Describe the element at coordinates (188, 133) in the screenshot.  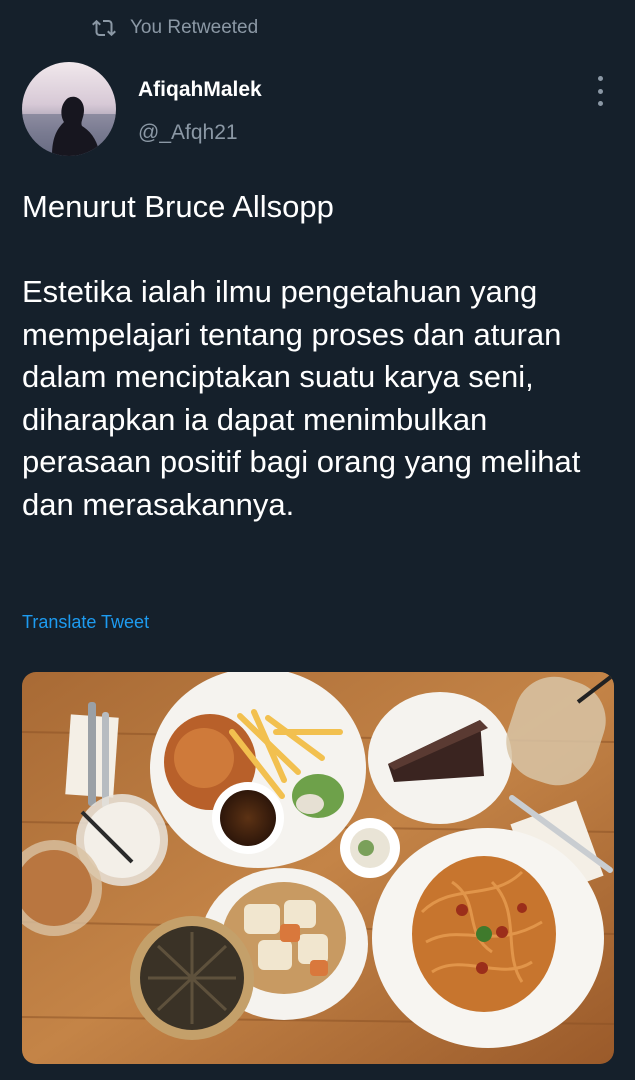
I see `user-handle: @_Afqh21` at that location.